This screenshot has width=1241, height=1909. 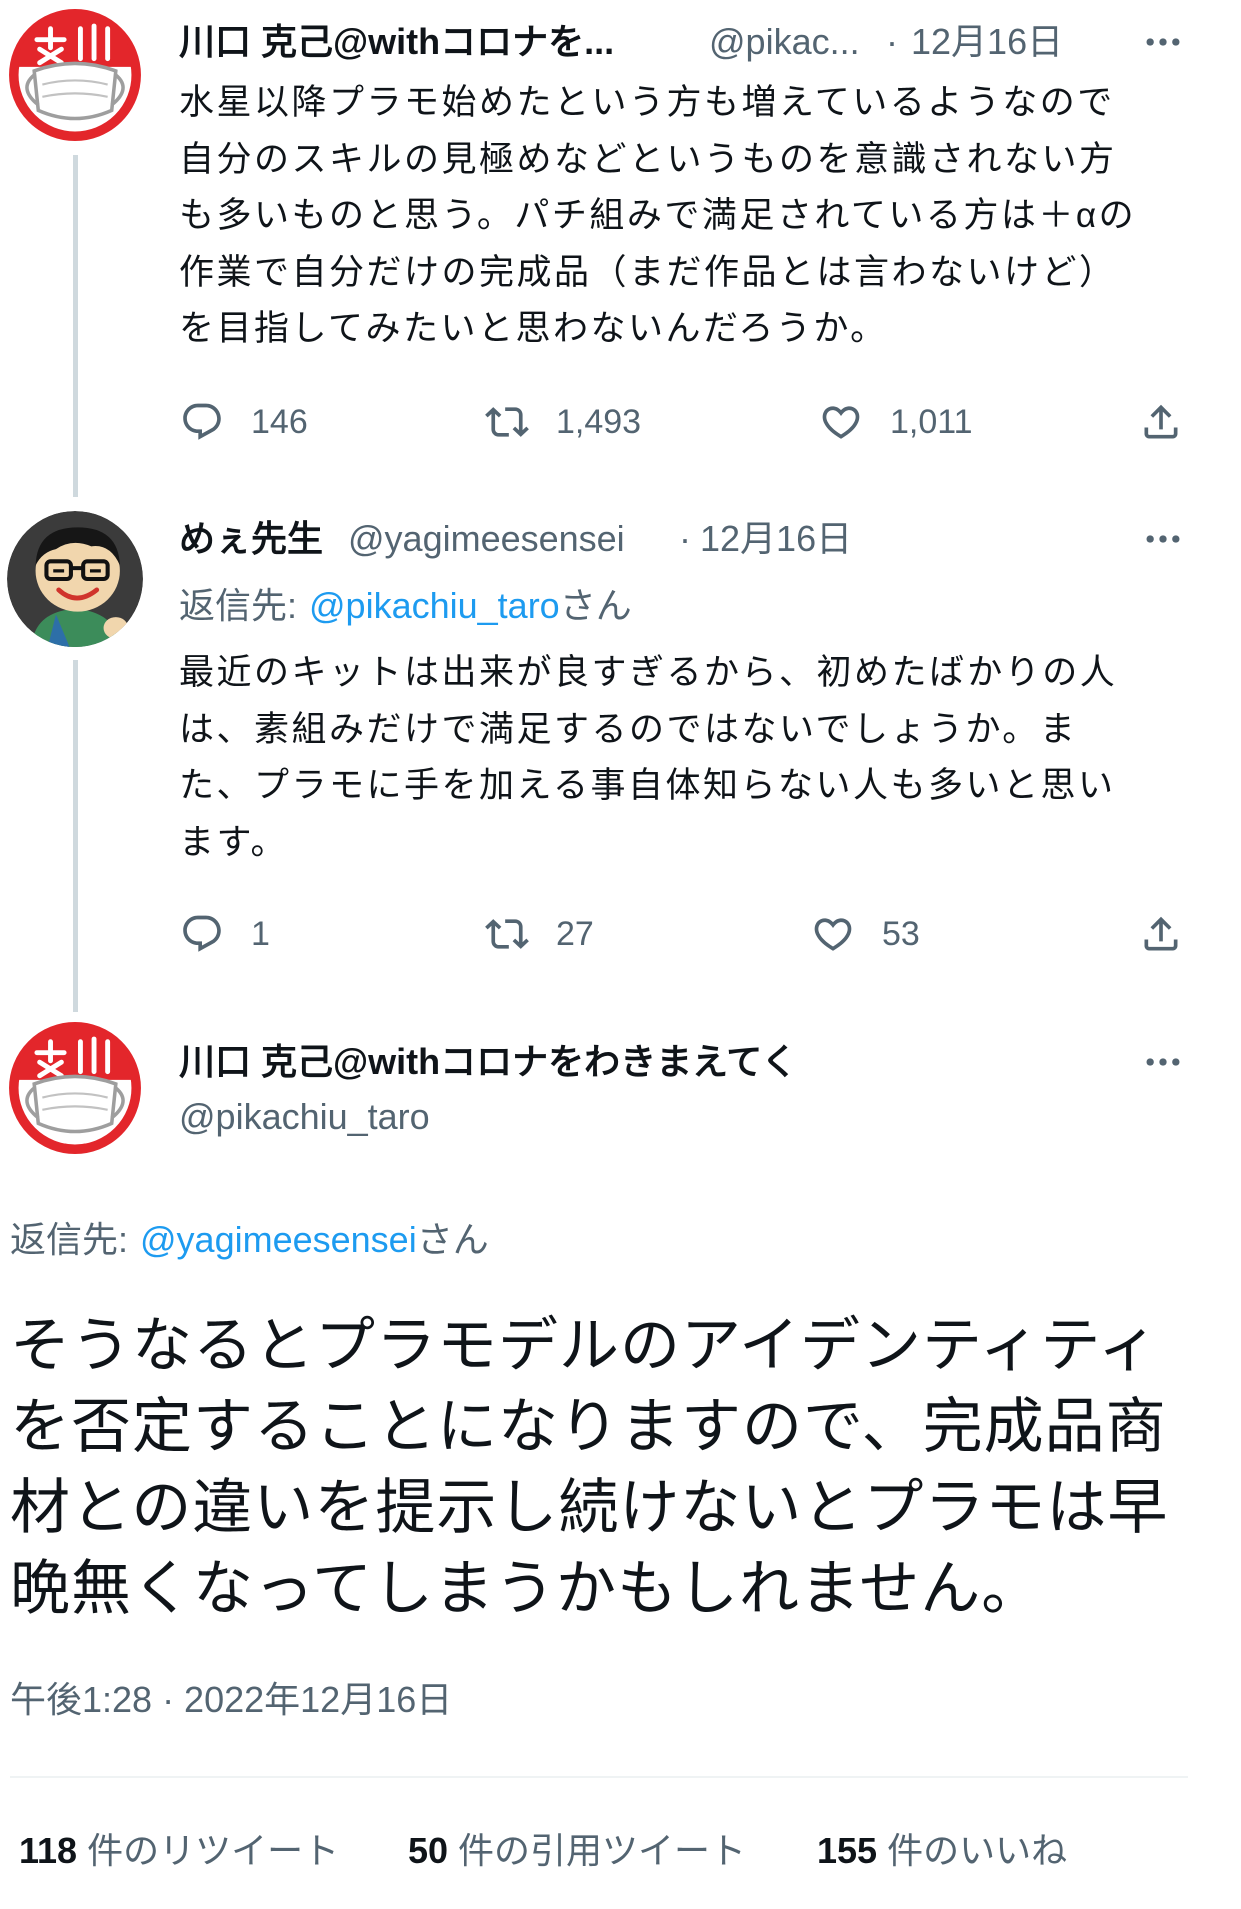 What do you see at coordinates (434, 605) in the screenshot?
I see `reply-to-handle-link: @pikachiu_taro` at bounding box center [434, 605].